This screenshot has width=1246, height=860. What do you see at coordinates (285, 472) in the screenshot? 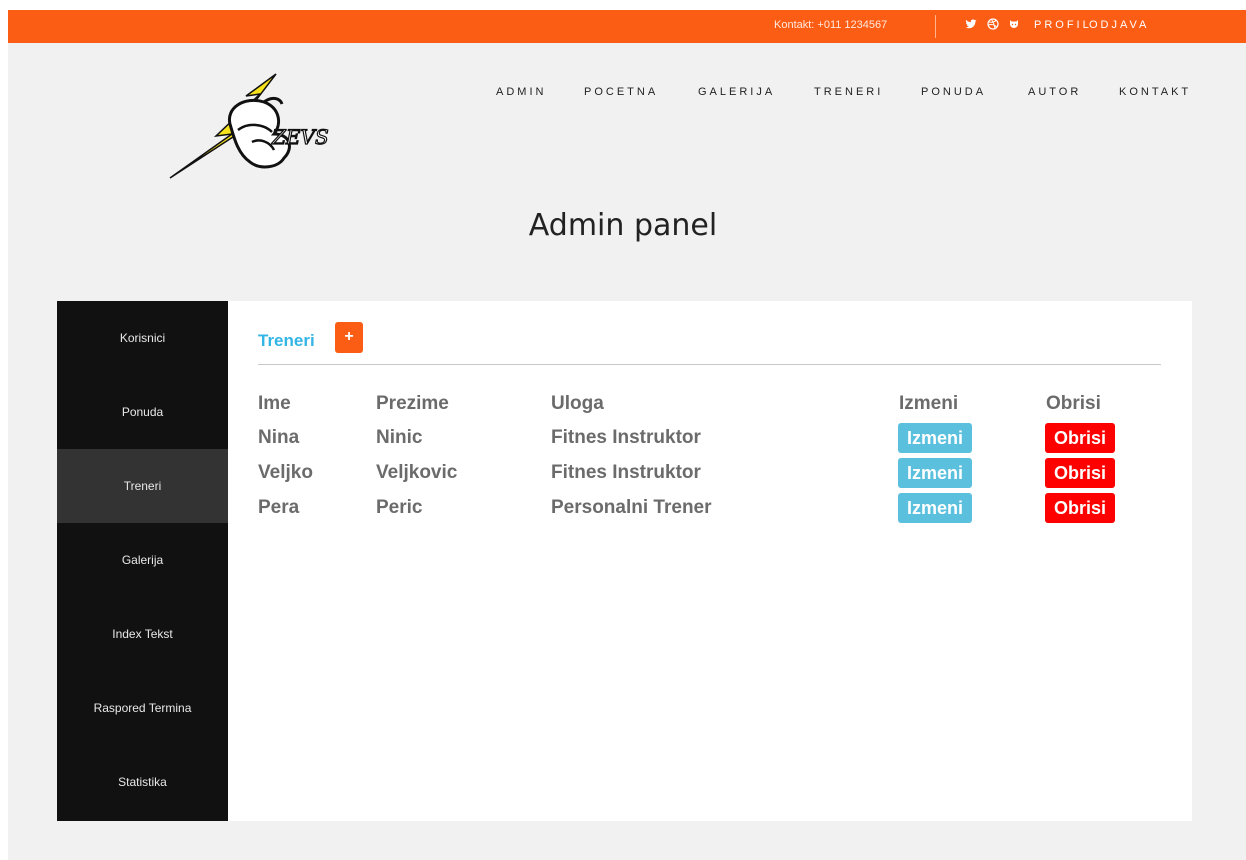
I see `cell-ime: Veljko` at bounding box center [285, 472].